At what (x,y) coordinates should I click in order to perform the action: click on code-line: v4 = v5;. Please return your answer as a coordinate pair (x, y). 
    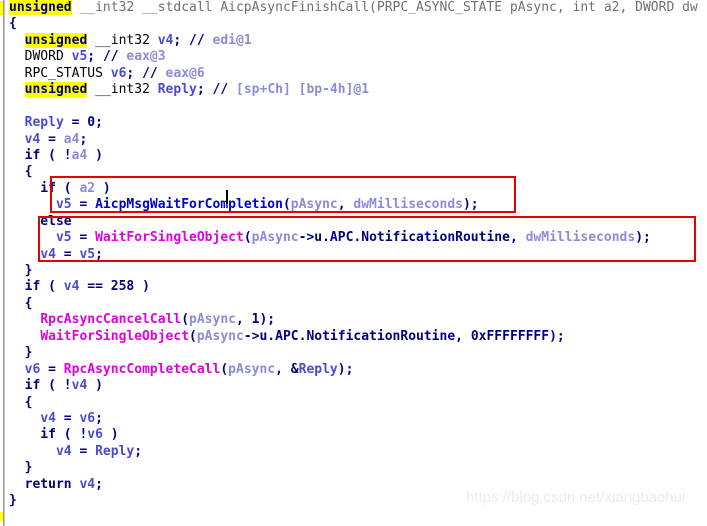
    Looking at the image, I should click on (358, 255).